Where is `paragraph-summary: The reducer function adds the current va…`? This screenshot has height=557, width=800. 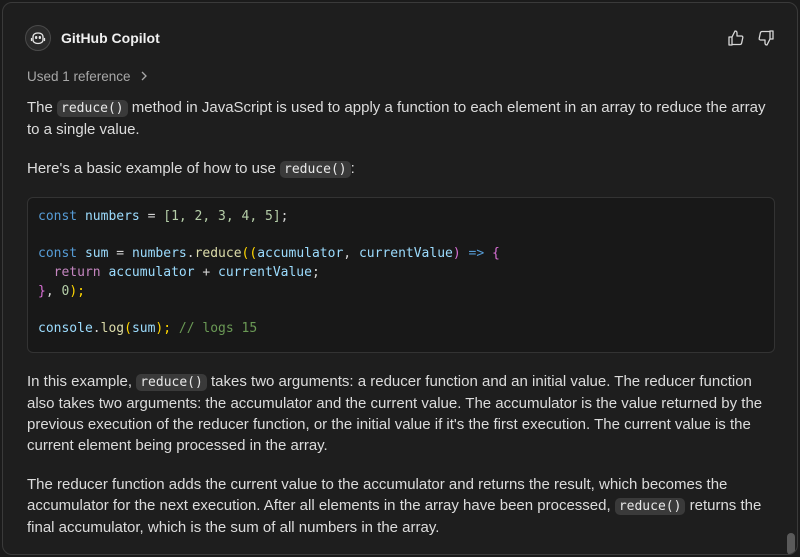
paragraph-summary: The reducer function adds the current va… is located at coordinates (394, 506).